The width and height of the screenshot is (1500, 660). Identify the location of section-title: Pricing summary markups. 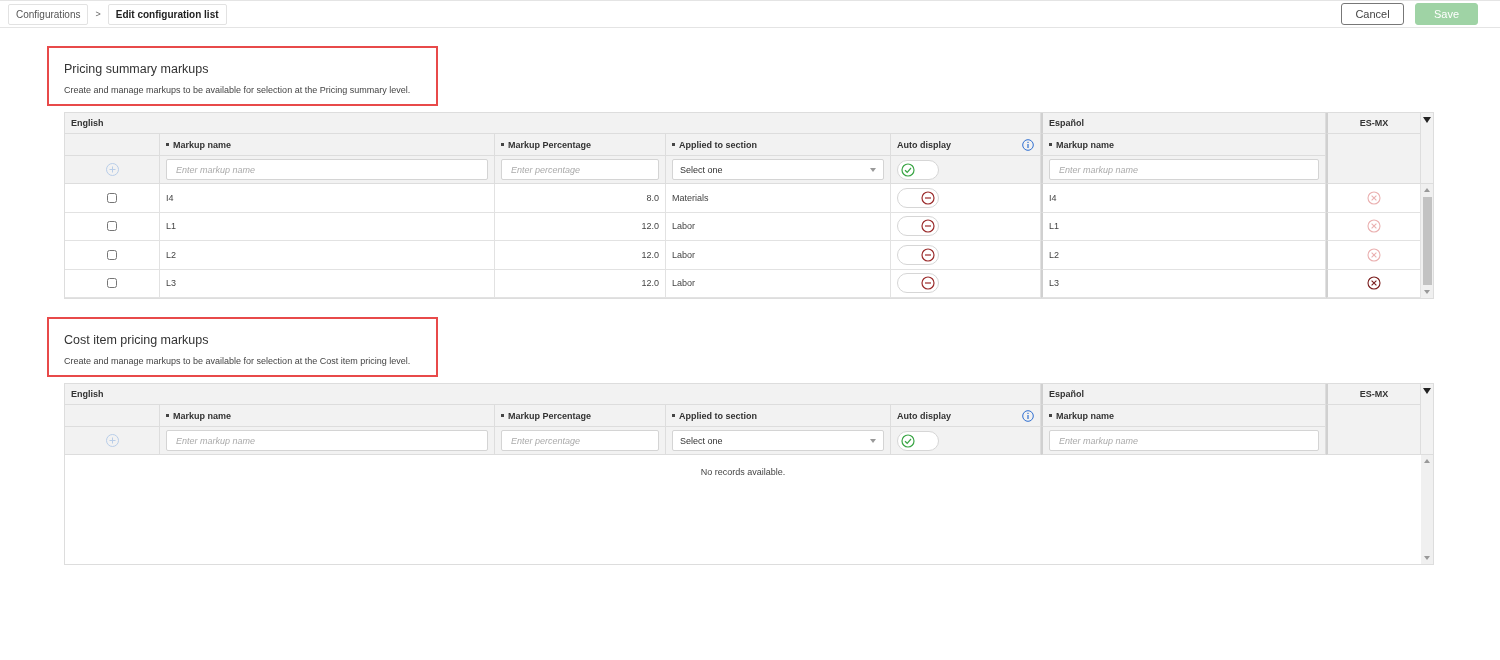
(137, 69).